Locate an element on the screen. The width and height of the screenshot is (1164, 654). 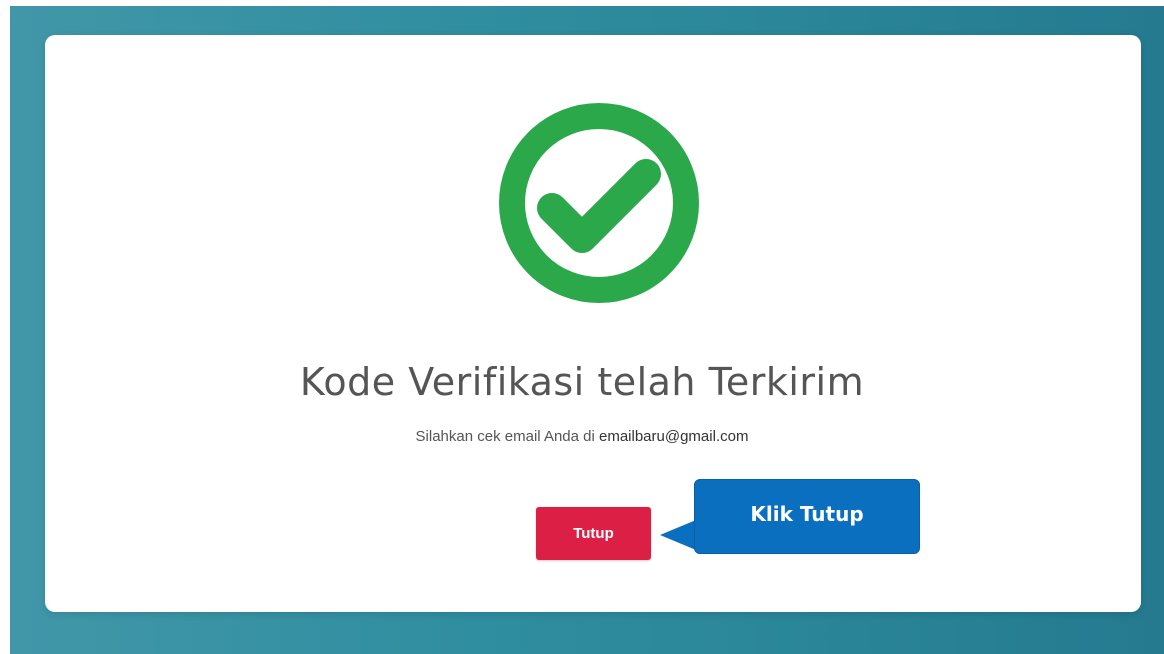
message-text: Silahkan cek email Anda di is located at coordinates (507, 436).